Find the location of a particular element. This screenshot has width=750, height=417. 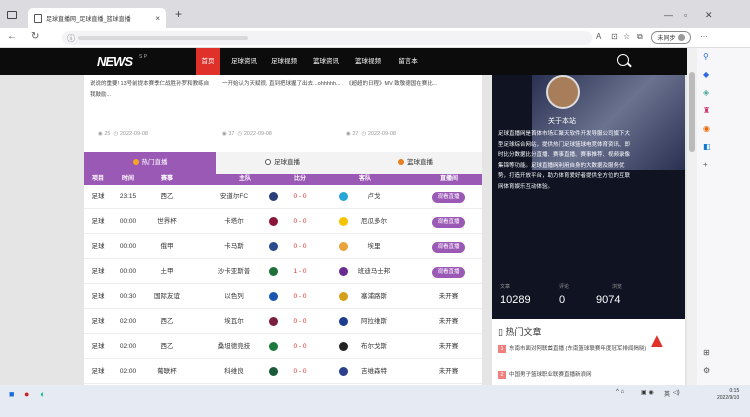

hot-item: 1 东南市面对阿联酋直播 (东南篮球联赛年度冠军排闻揭晓) is located at coordinates (573, 349).